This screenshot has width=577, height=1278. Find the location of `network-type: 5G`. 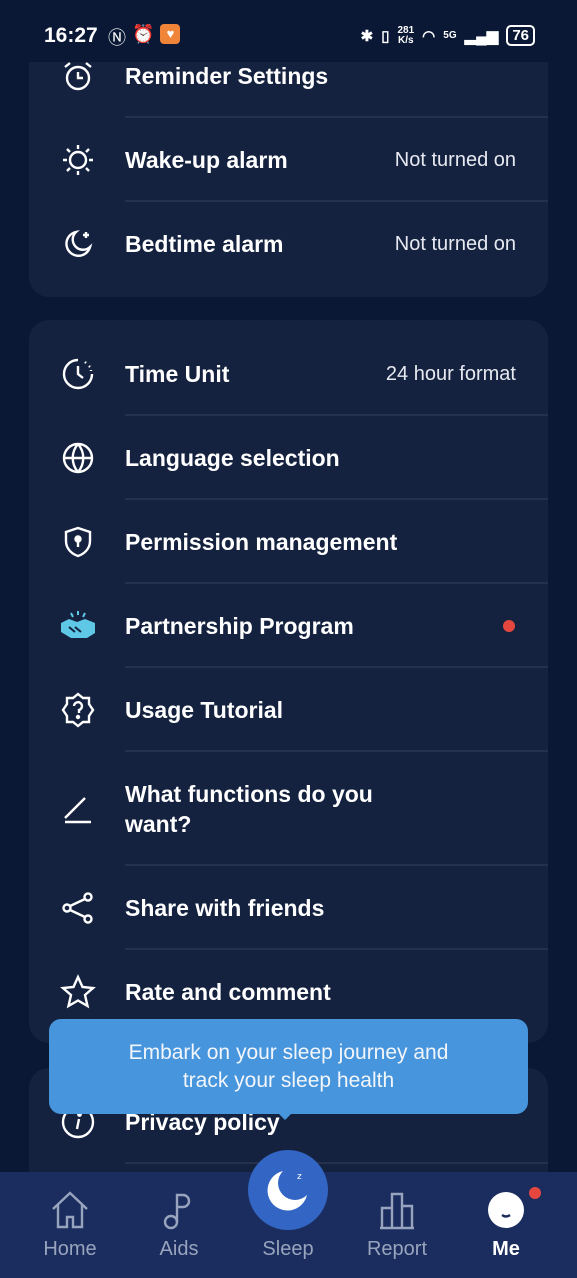

network-type: 5G is located at coordinates (450, 35).